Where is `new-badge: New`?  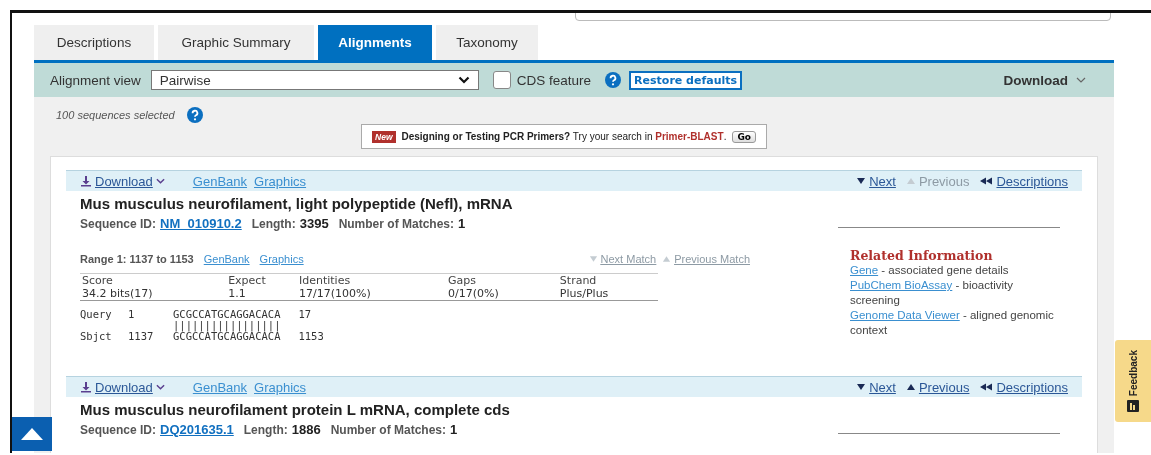
new-badge: New is located at coordinates (384, 136).